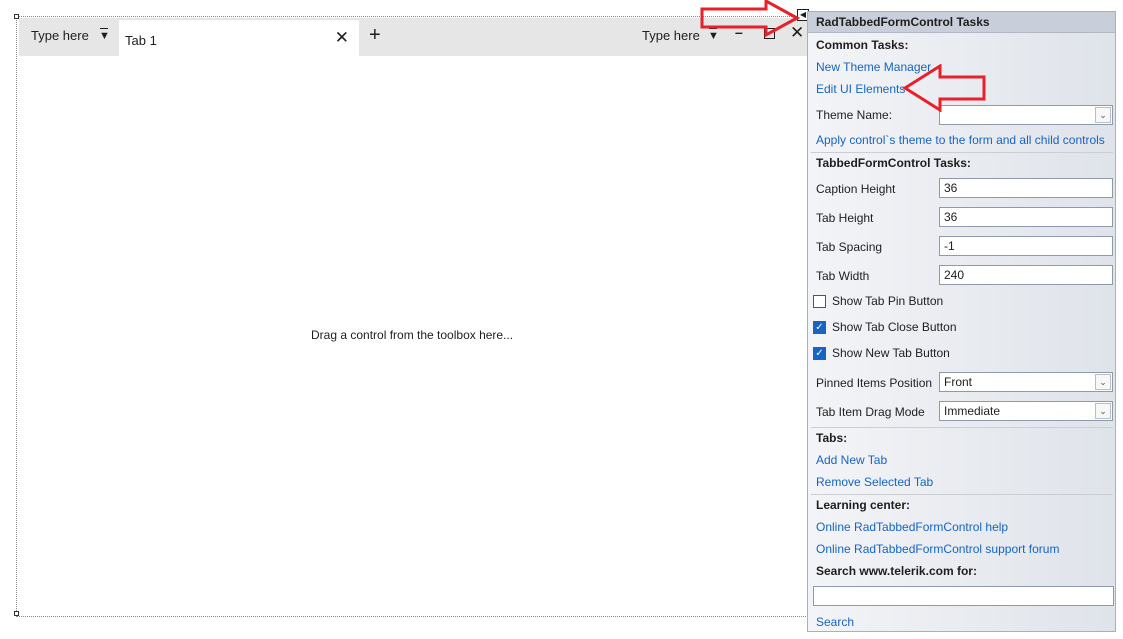  Describe the element at coordinates (1026, 188) in the screenshot. I see `caption-height-input` at that location.